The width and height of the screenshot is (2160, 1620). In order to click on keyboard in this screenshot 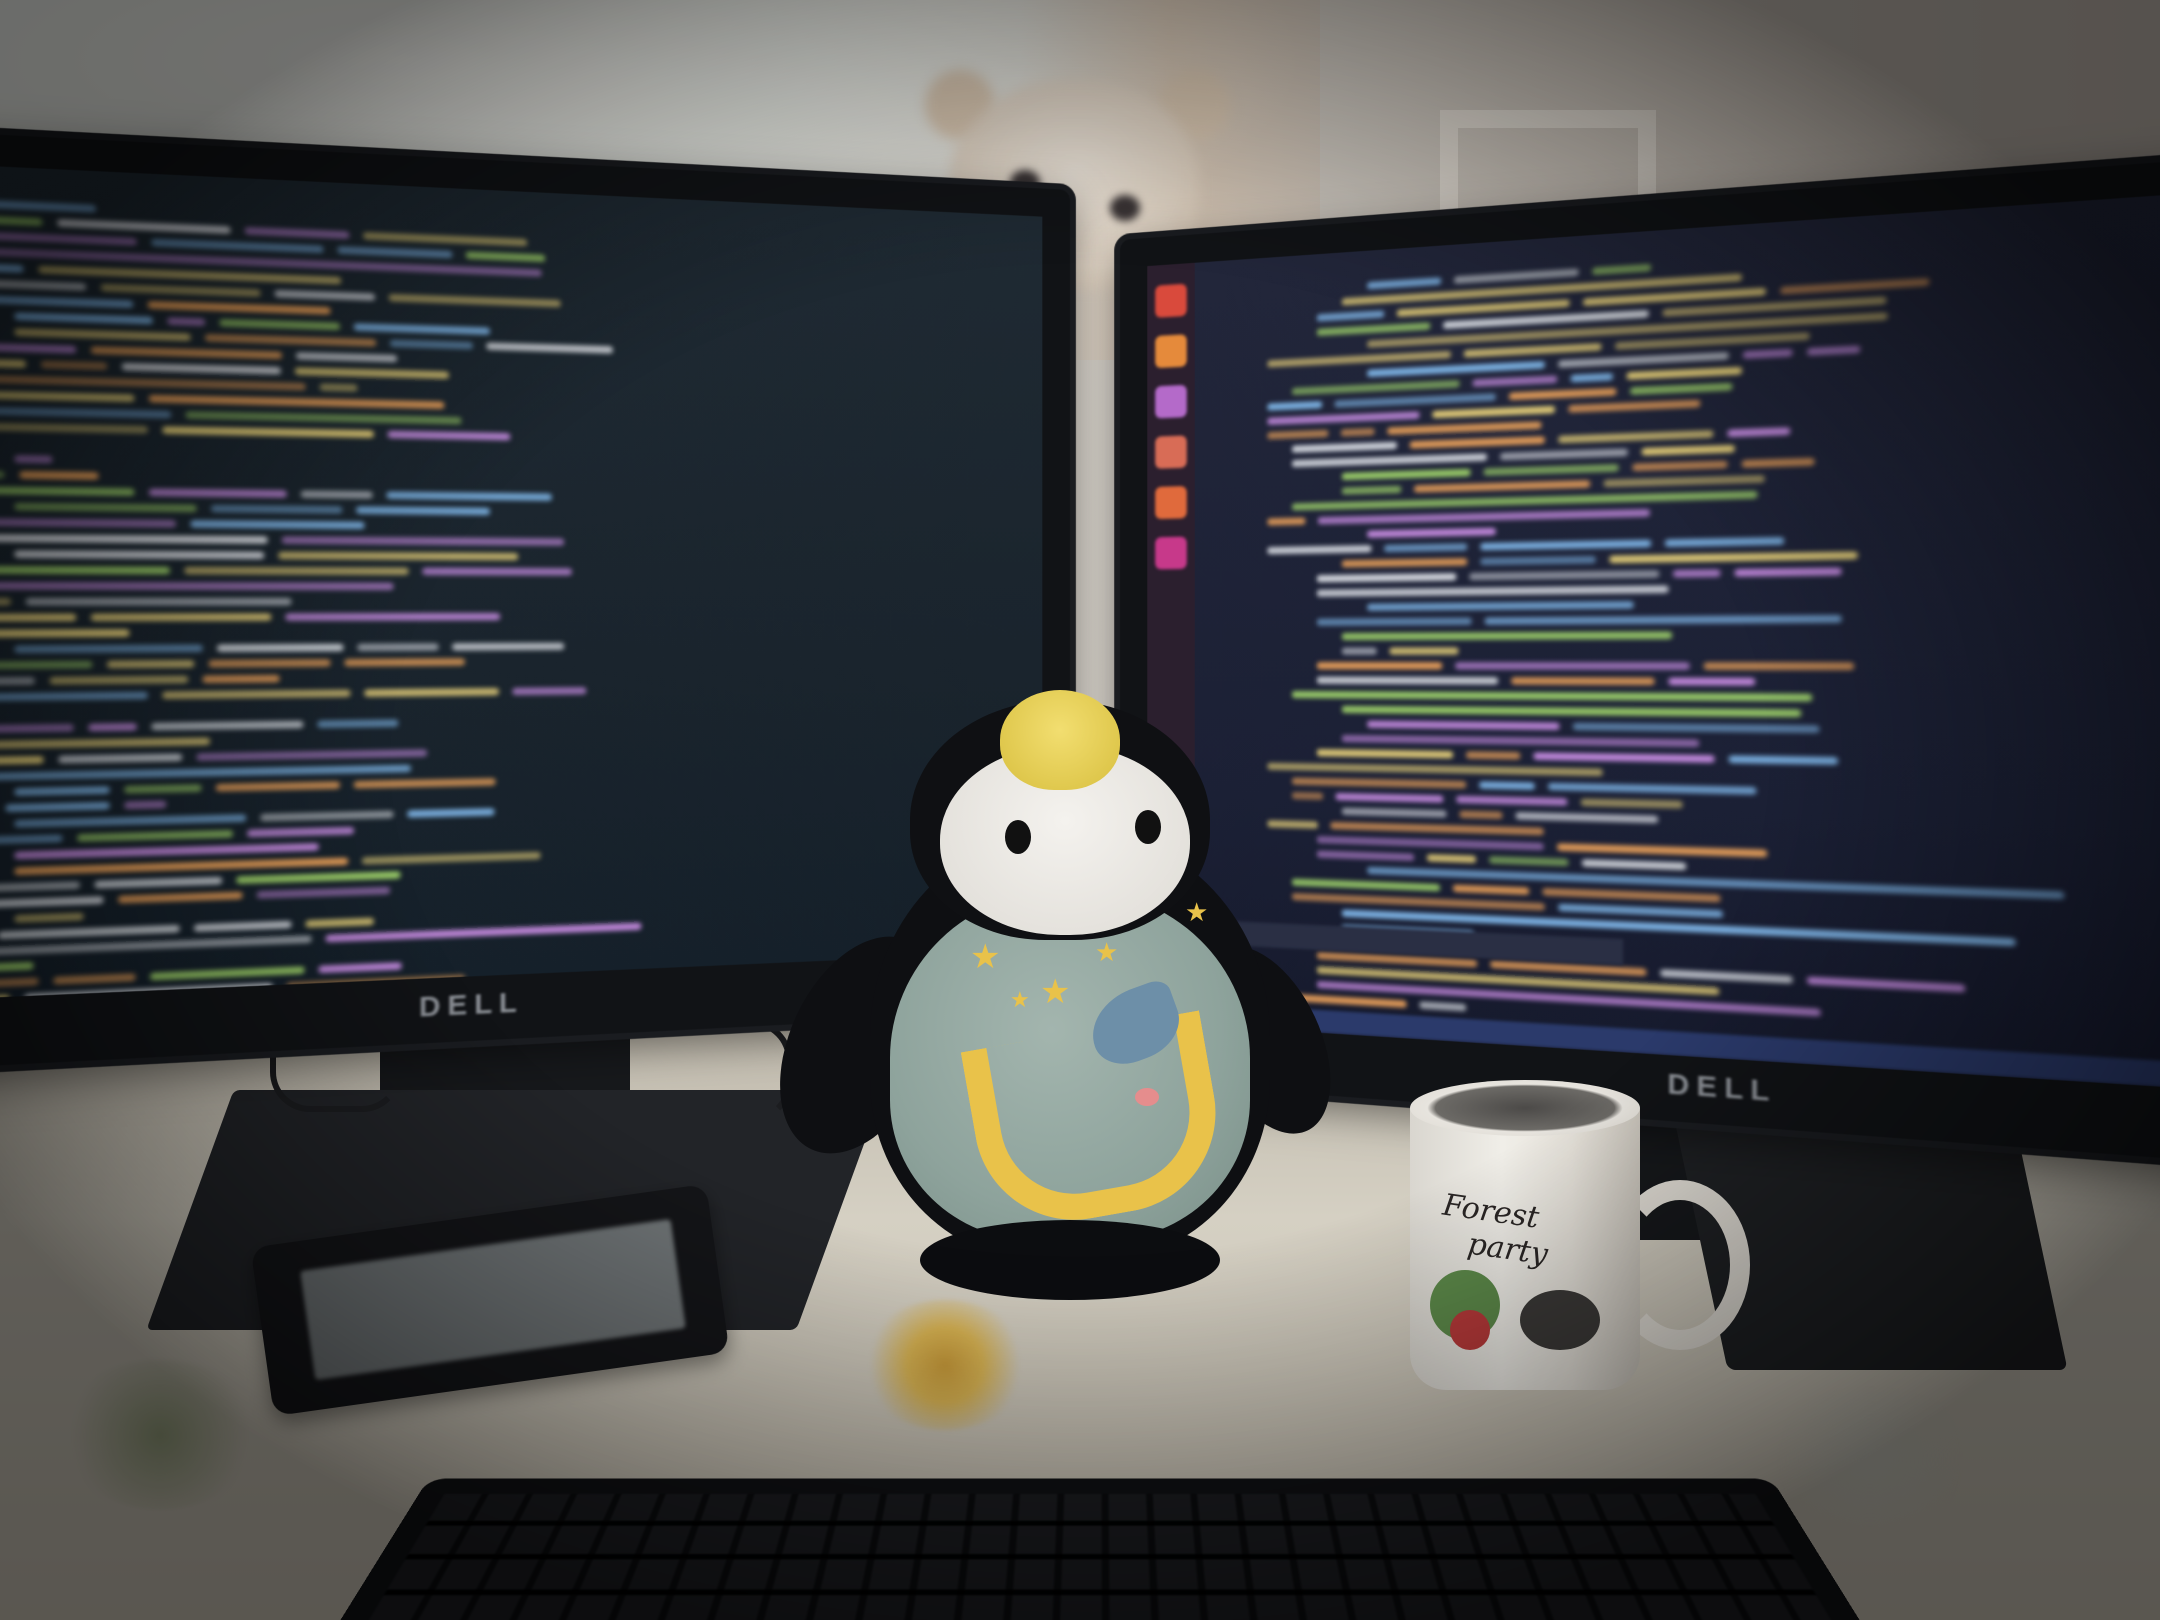, I will do `click(1100, 1549)`.